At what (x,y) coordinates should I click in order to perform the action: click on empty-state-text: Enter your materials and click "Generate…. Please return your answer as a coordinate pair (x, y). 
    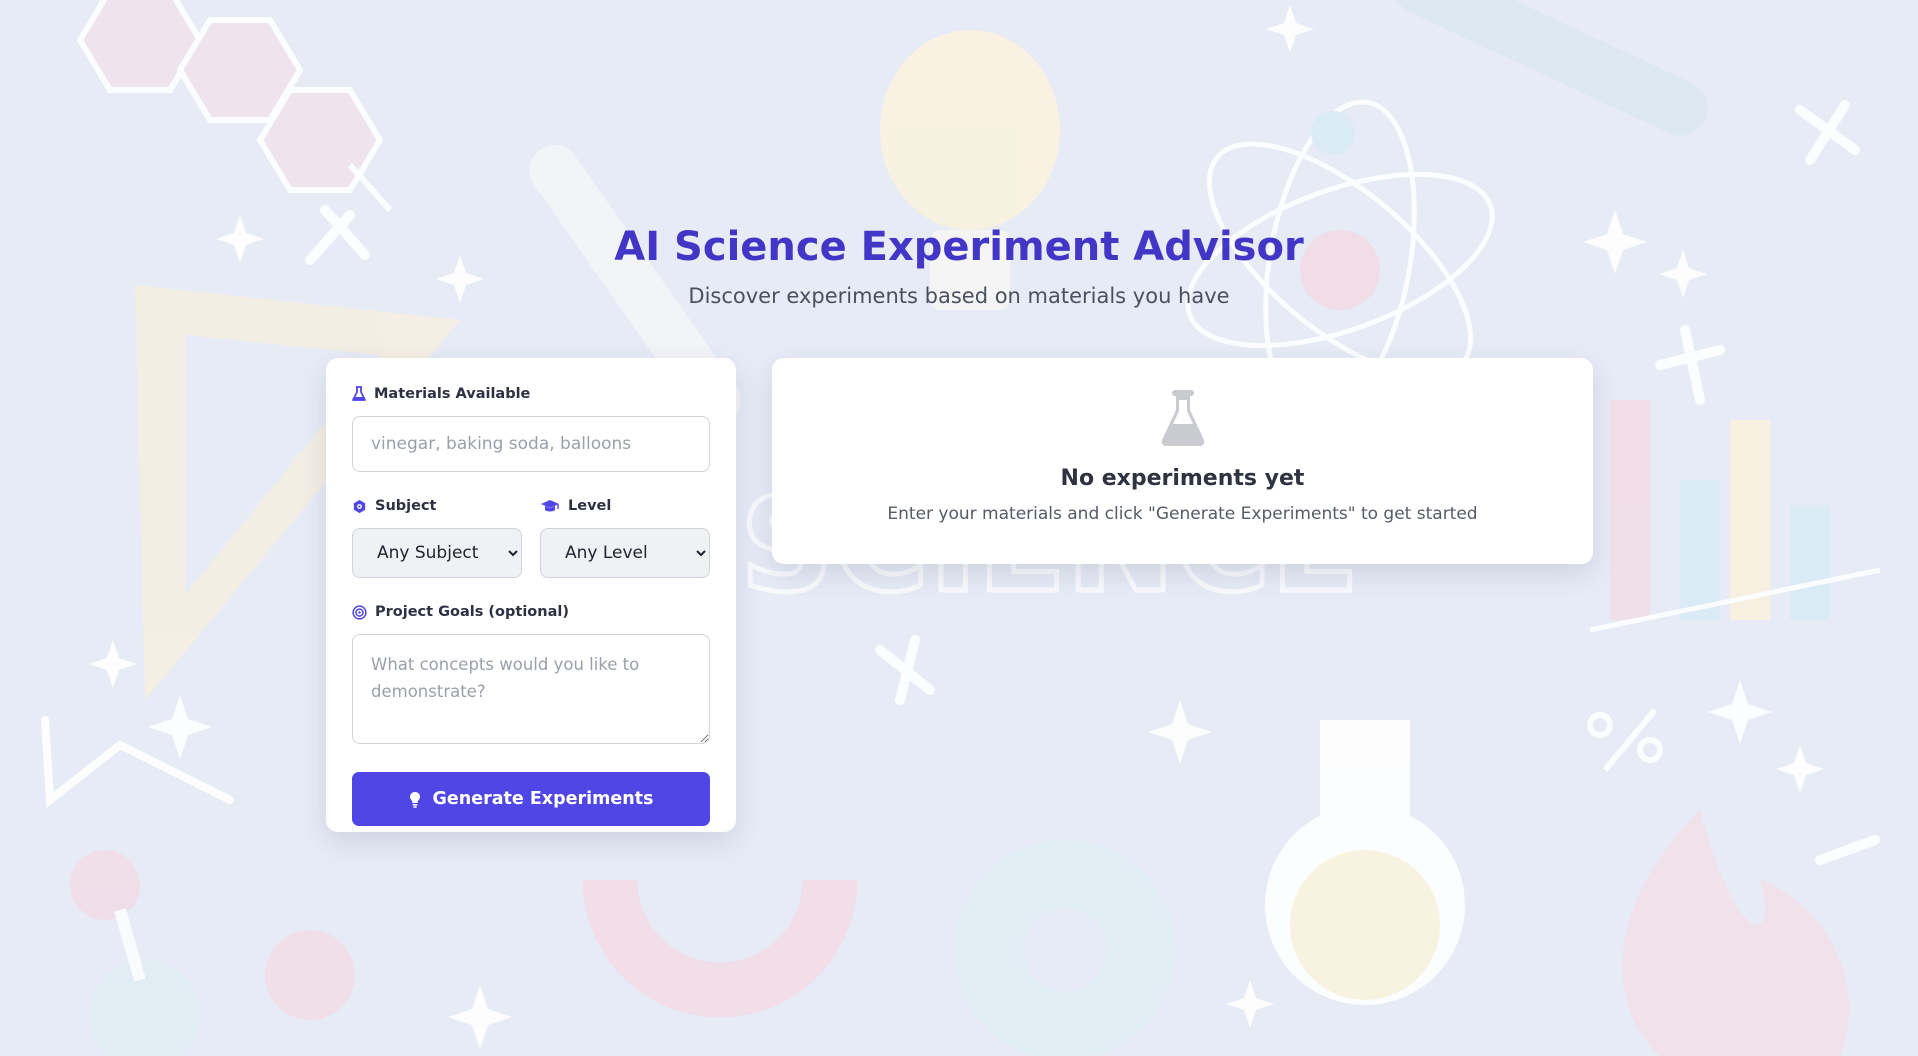
    Looking at the image, I should click on (1182, 514).